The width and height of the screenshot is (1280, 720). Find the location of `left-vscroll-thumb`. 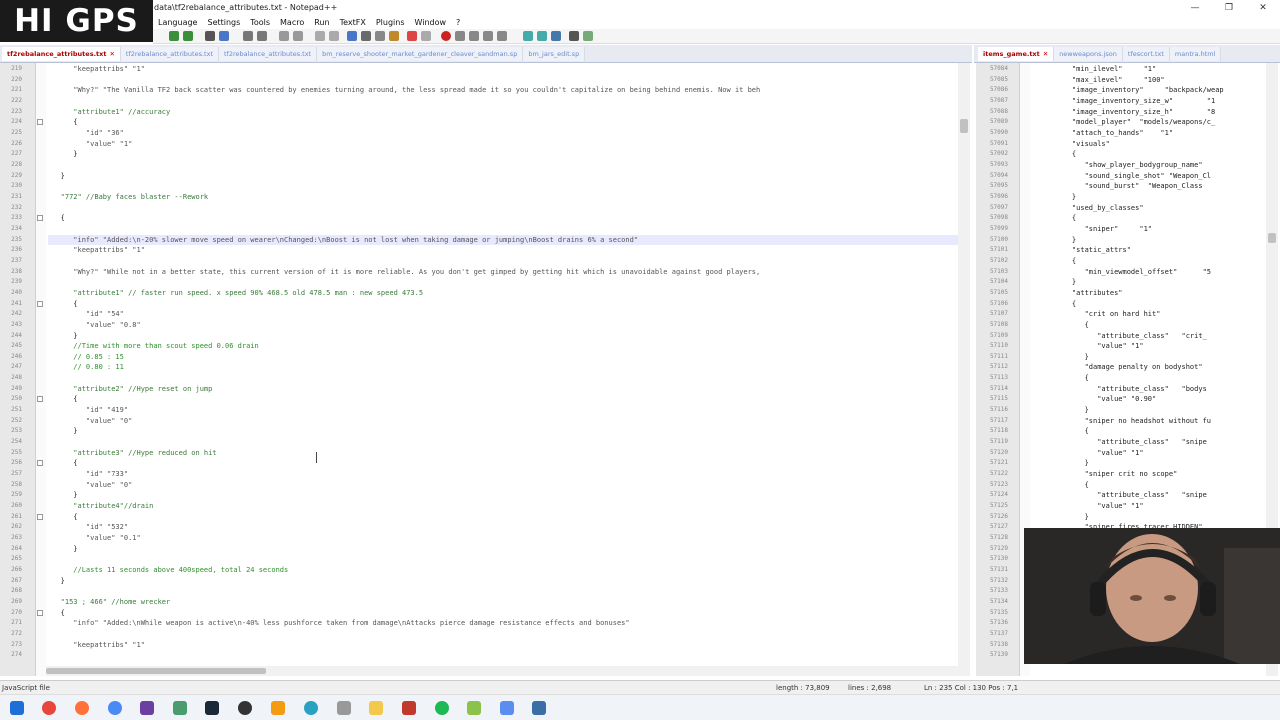

left-vscroll-thumb is located at coordinates (964, 126).